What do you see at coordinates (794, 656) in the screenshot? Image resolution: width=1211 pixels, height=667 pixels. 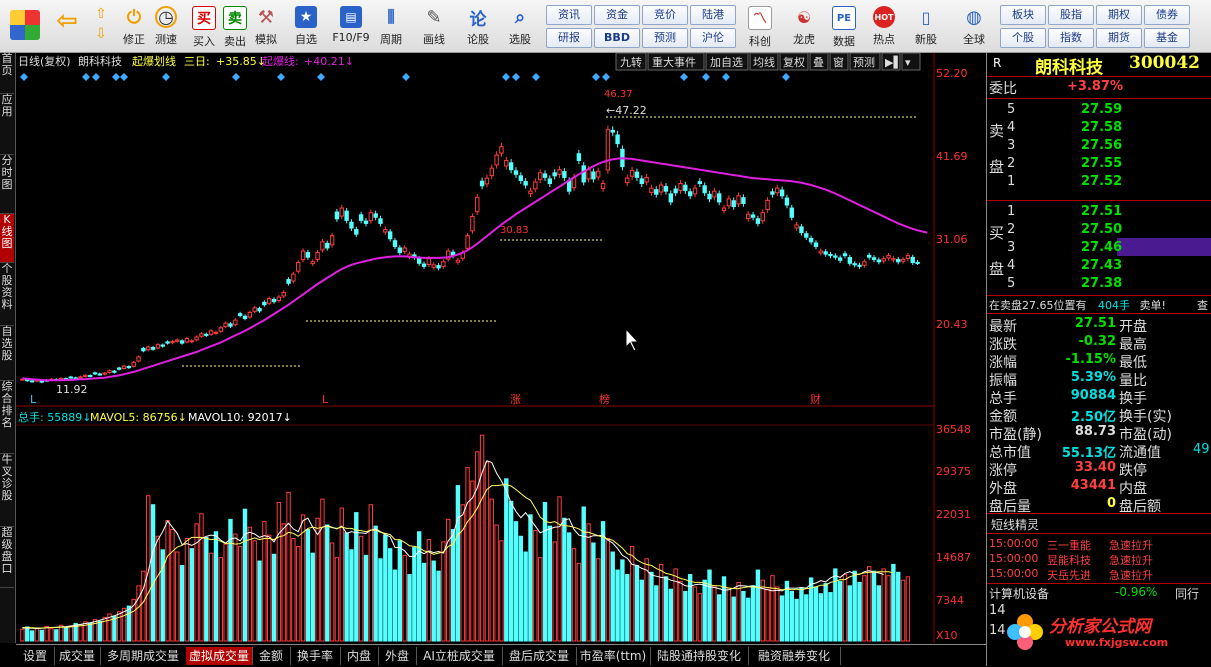 I see `indicator-tab: 融资融券变化` at bounding box center [794, 656].